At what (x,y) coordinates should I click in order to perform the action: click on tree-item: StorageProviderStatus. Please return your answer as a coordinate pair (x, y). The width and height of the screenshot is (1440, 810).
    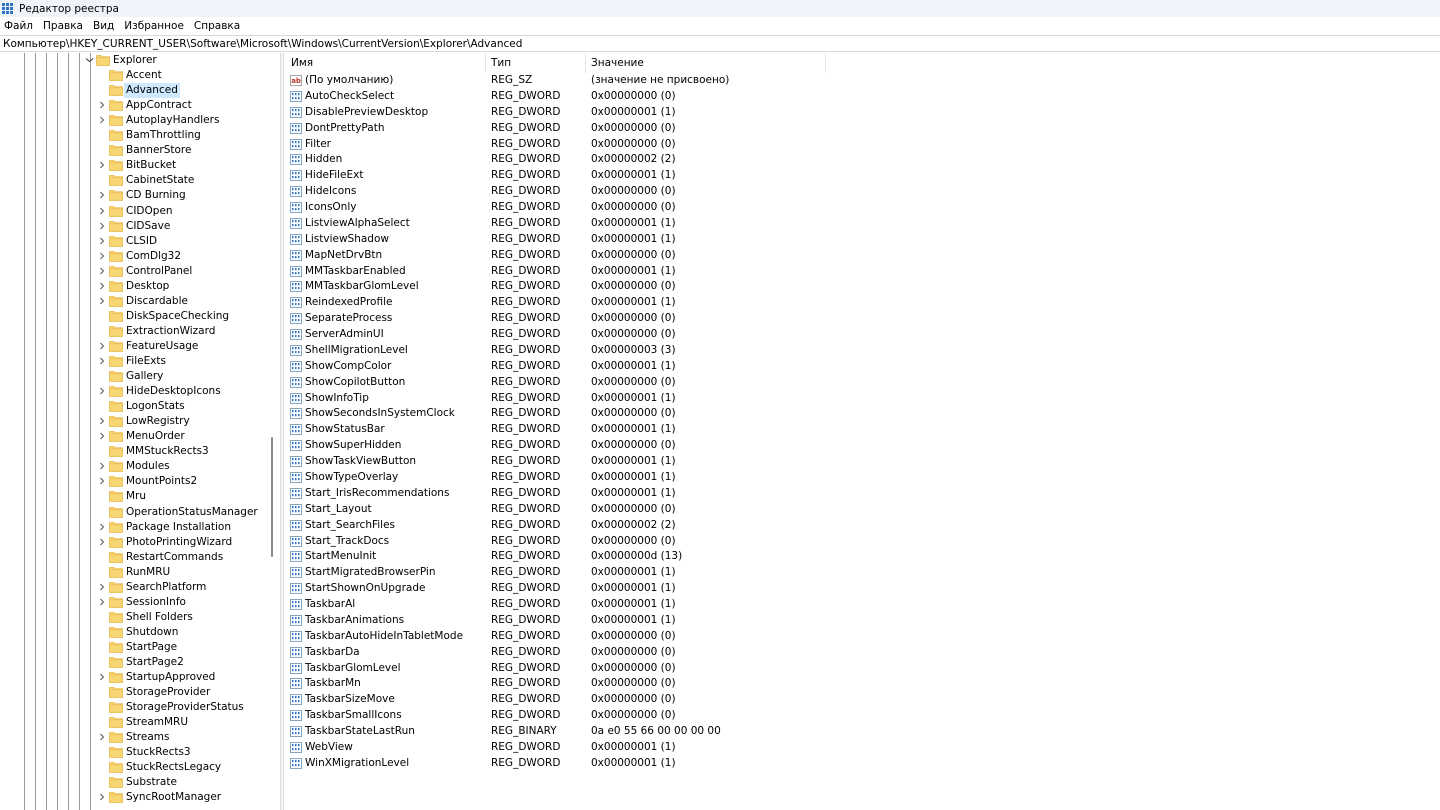
    Looking at the image, I should click on (135, 707).